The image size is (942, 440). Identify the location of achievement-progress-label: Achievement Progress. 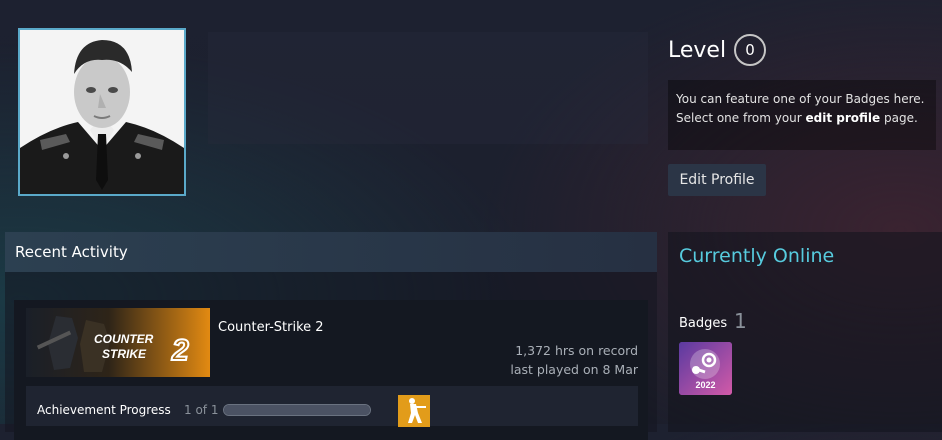
(104, 410).